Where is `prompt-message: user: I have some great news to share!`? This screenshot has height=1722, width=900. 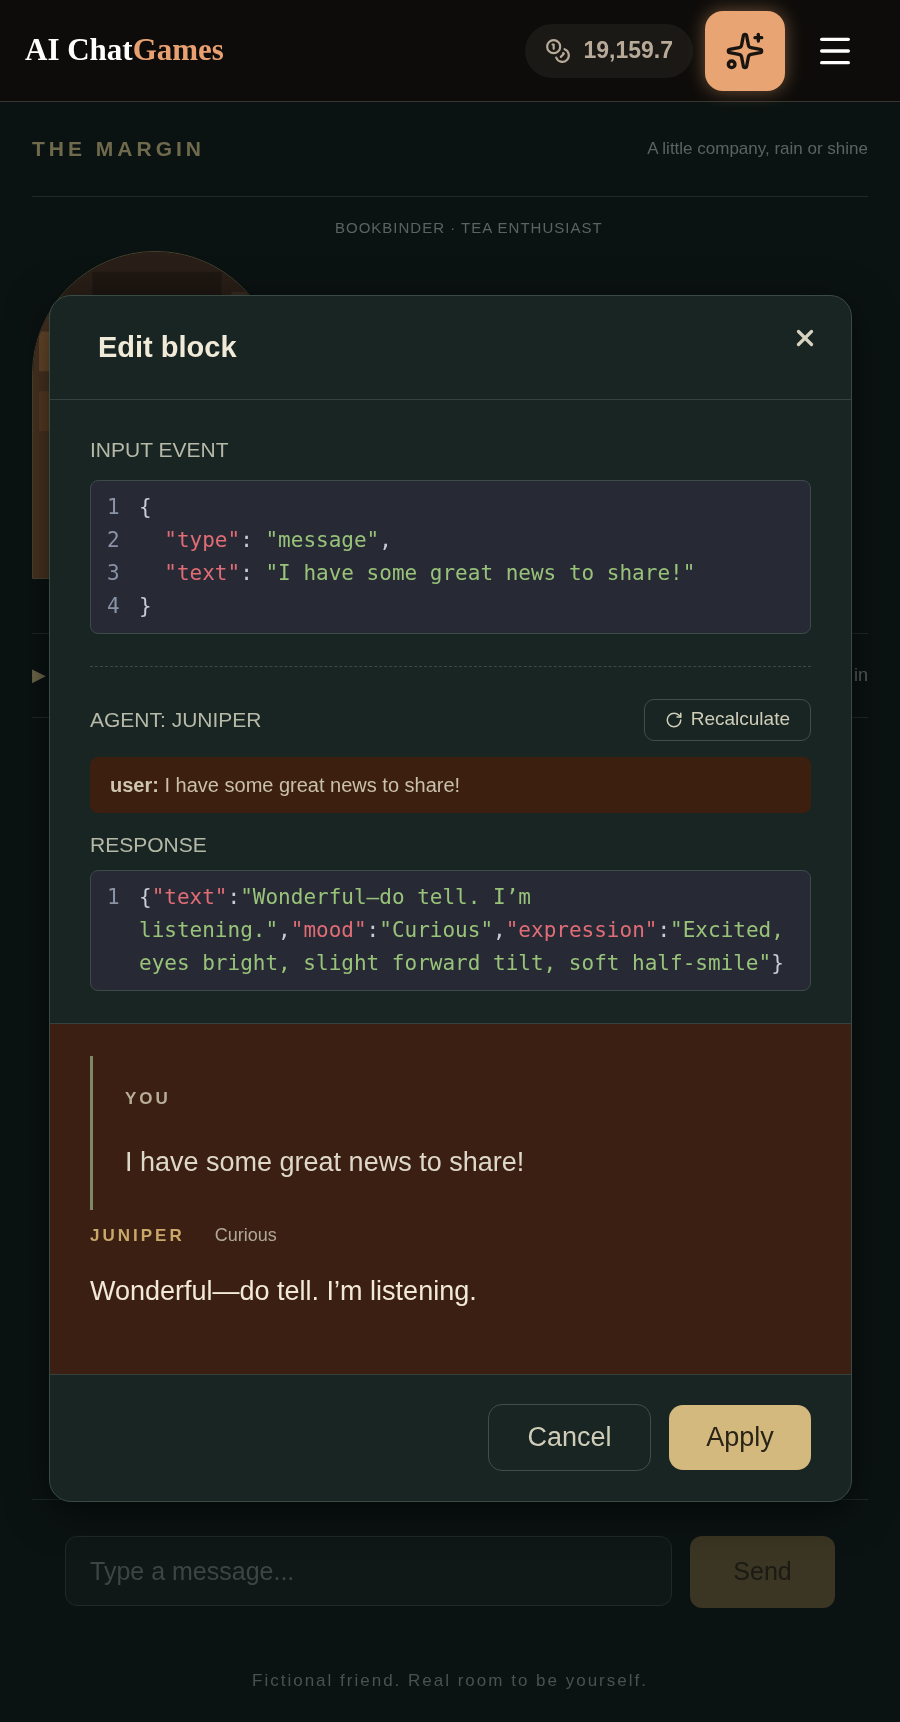 prompt-message: user: I have some great news to share! is located at coordinates (450, 784).